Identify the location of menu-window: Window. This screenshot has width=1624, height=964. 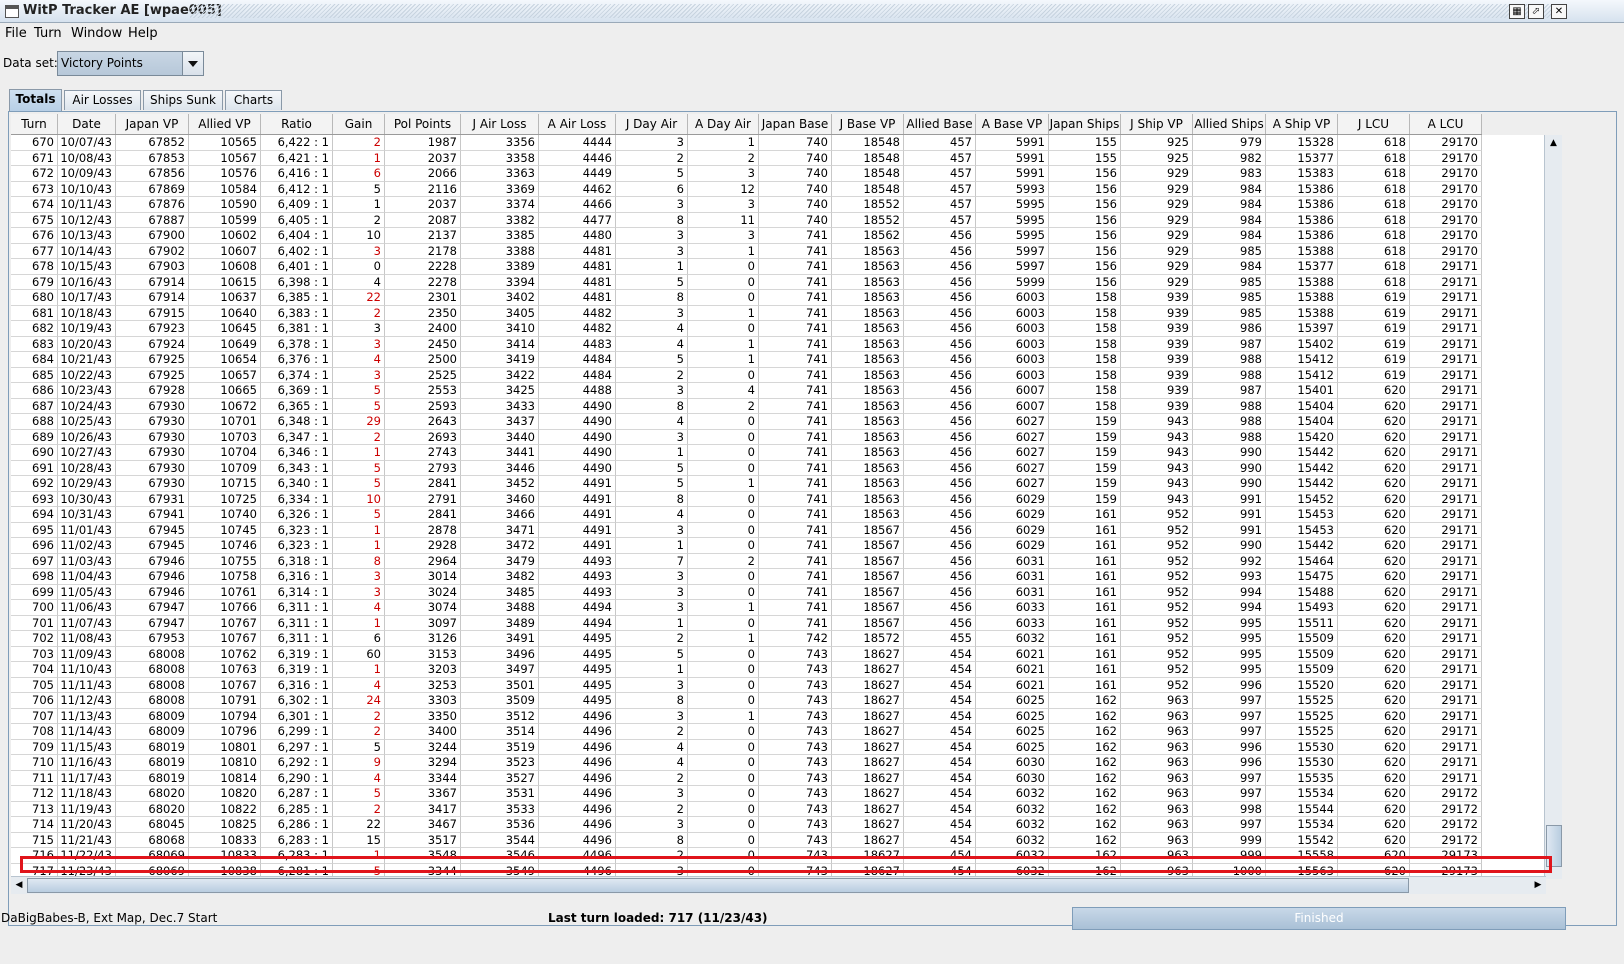
(96, 33).